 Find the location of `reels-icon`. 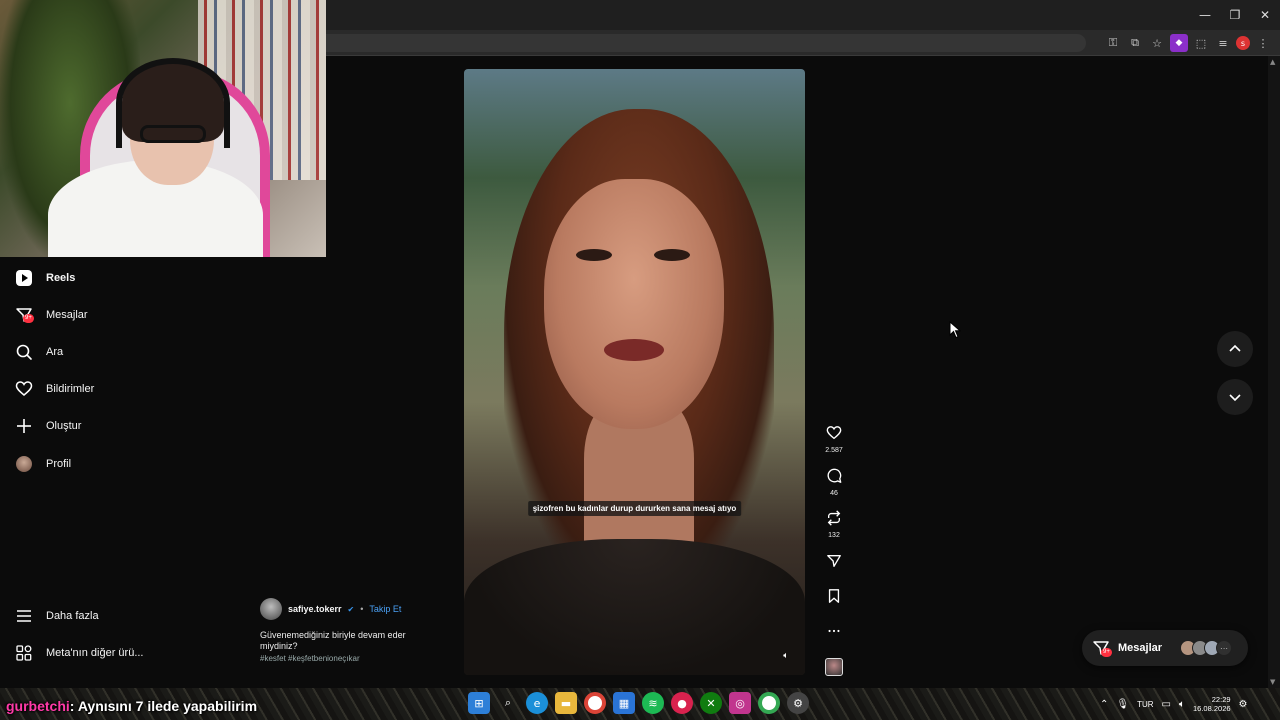

reels-icon is located at coordinates (24, 278).